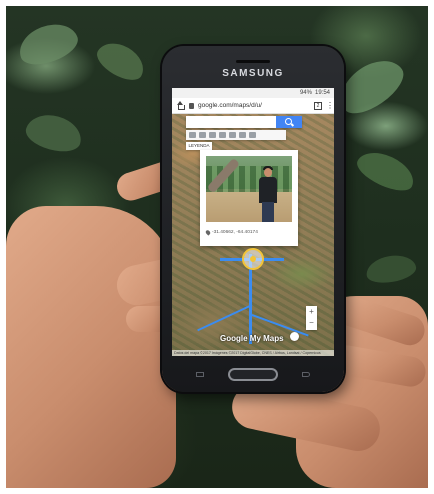 This screenshot has width=434, height=494. Describe the element at coordinates (268, 190) in the screenshot. I see `person-body` at that location.